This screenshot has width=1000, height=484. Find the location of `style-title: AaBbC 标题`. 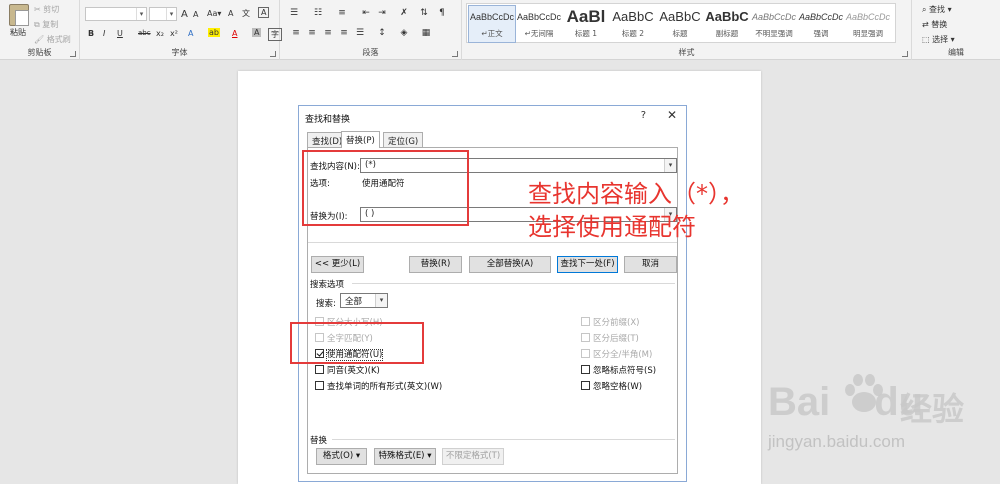

style-title: AaBbC 标题 is located at coordinates (680, 24).